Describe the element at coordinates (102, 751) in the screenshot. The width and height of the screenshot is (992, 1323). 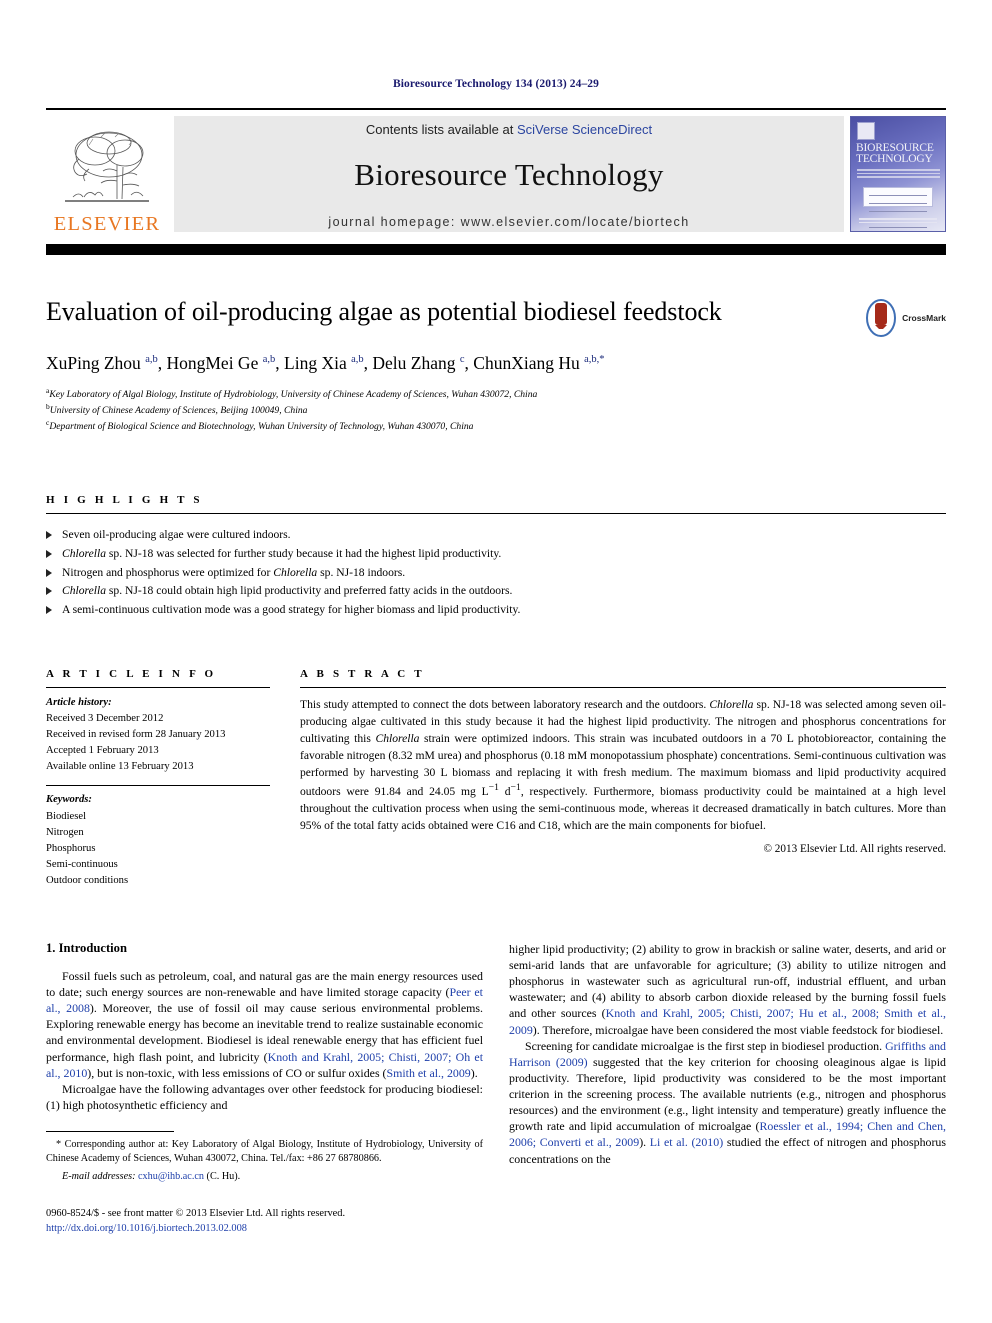
I see `history-accepted: Accepted 1 February 2013` at that location.